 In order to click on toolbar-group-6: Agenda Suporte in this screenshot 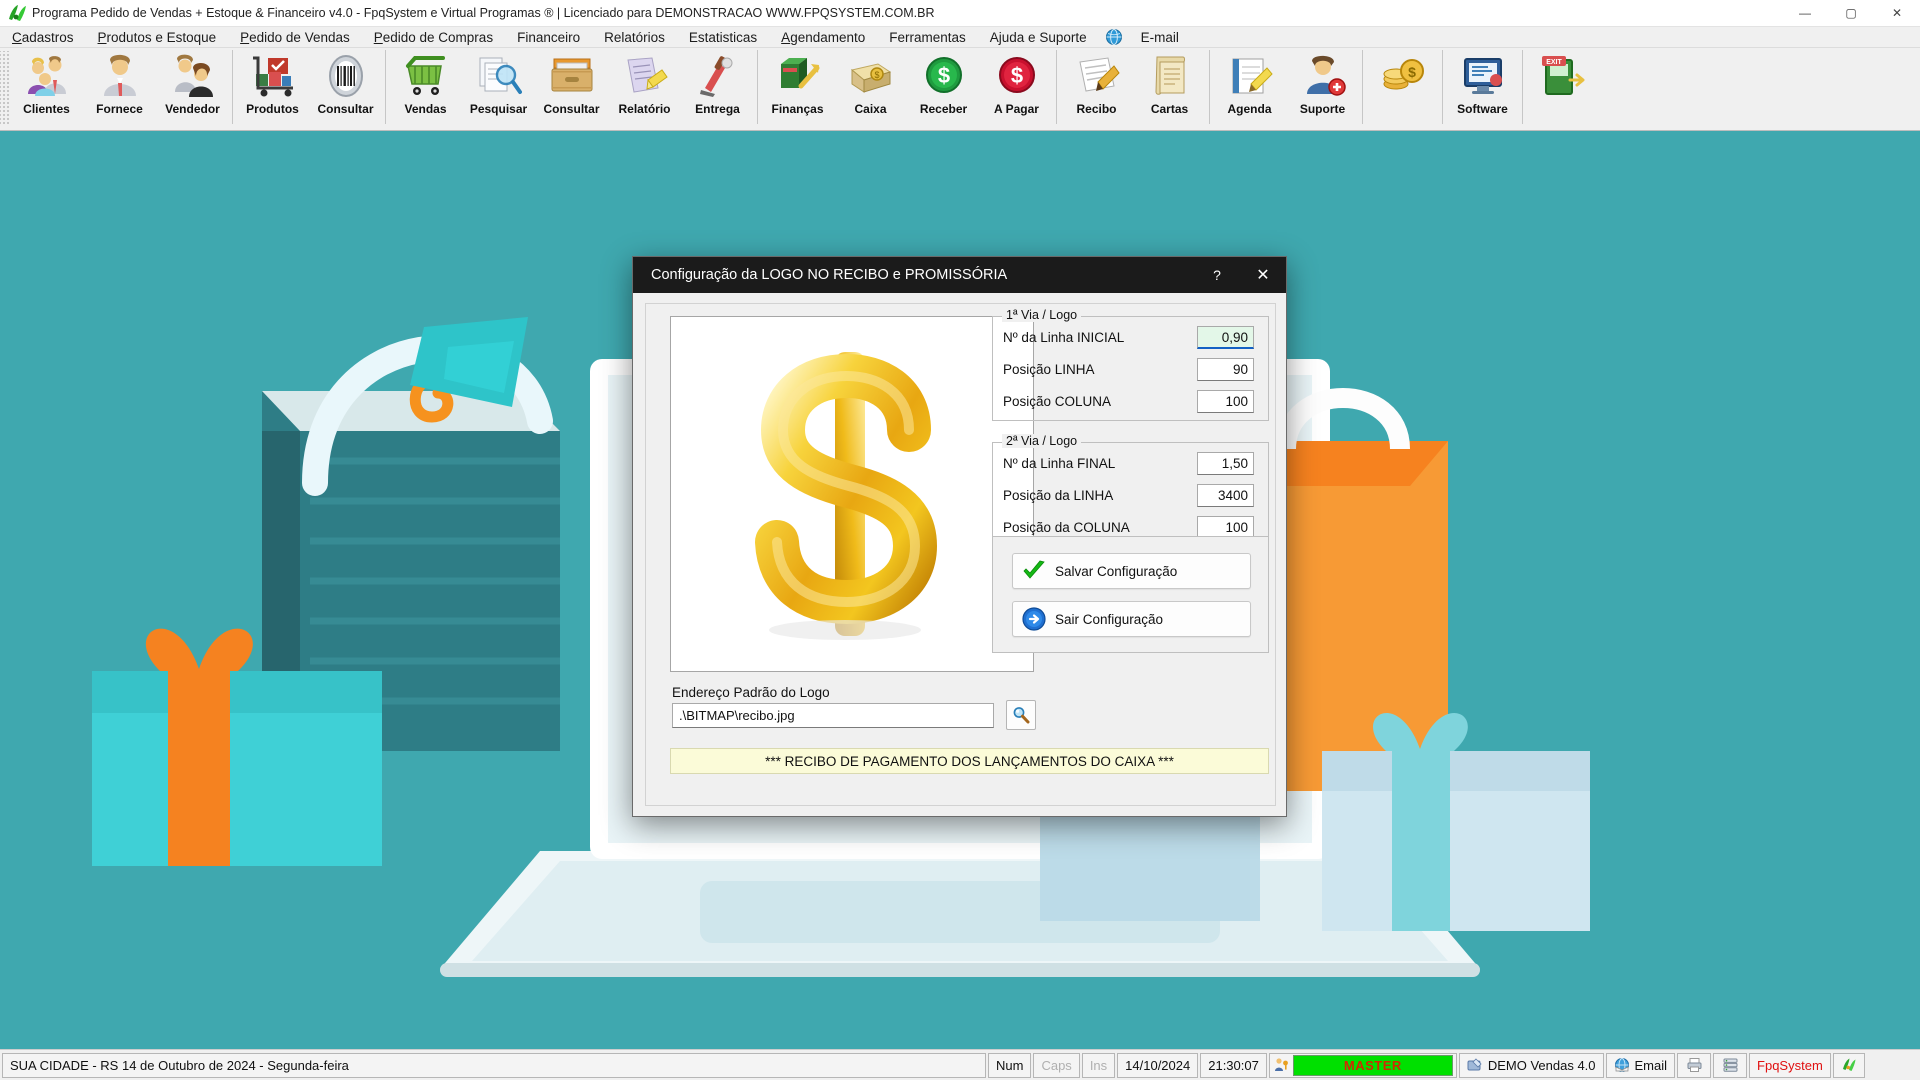, I will do `click(1286, 89)`.